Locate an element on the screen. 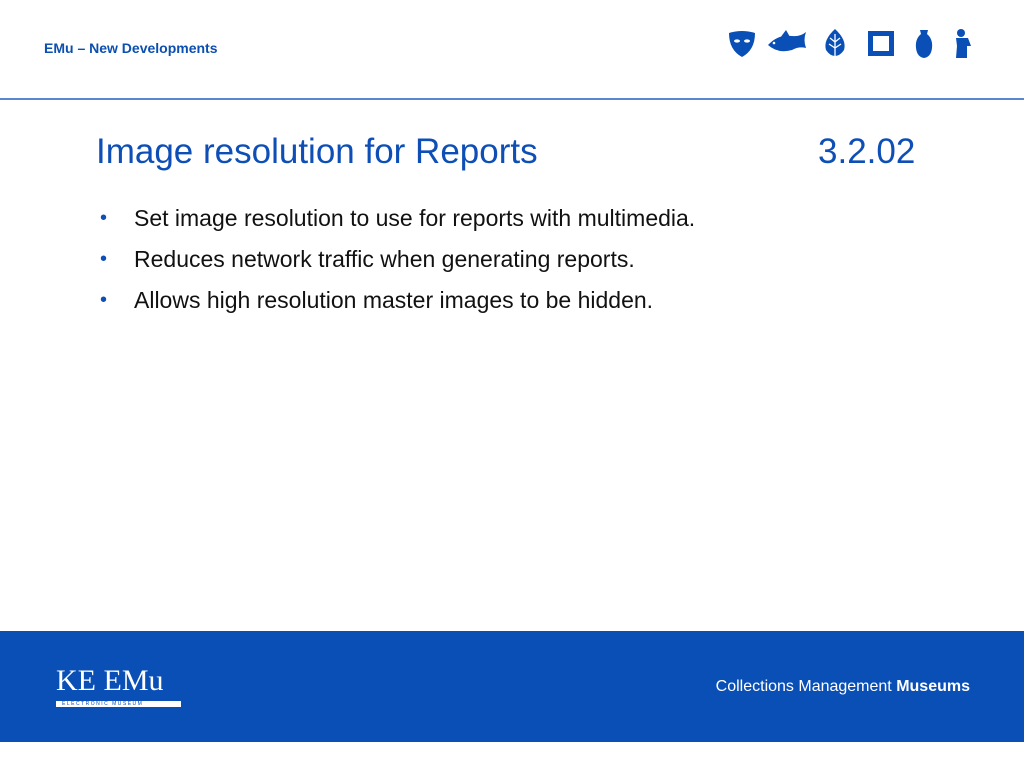  vase-icon is located at coordinates (924, 44).